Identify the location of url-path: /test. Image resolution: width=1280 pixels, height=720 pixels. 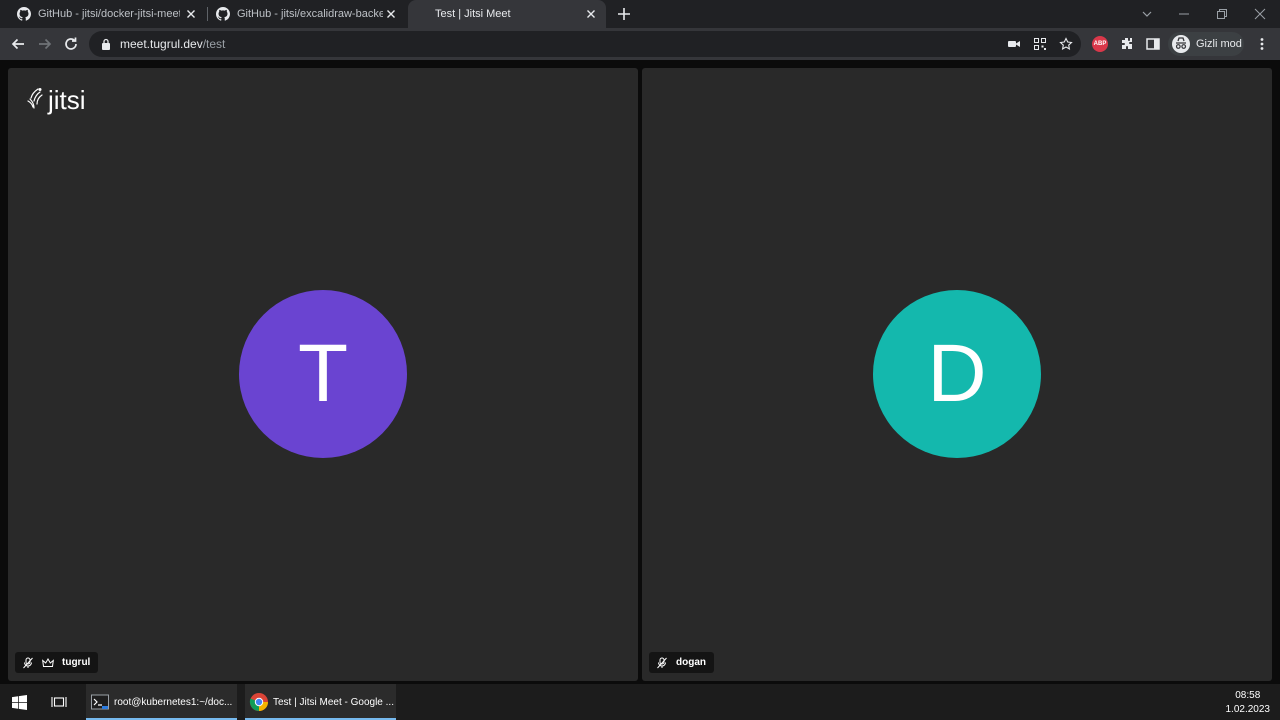
(214, 44).